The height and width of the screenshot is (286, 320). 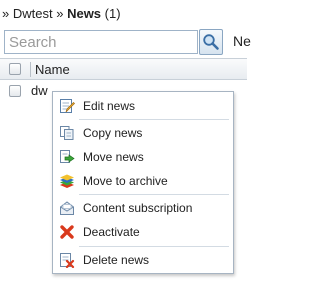 What do you see at coordinates (111, 232) in the screenshot?
I see `menu-item-label: Deactivate` at bounding box center [111, 232].